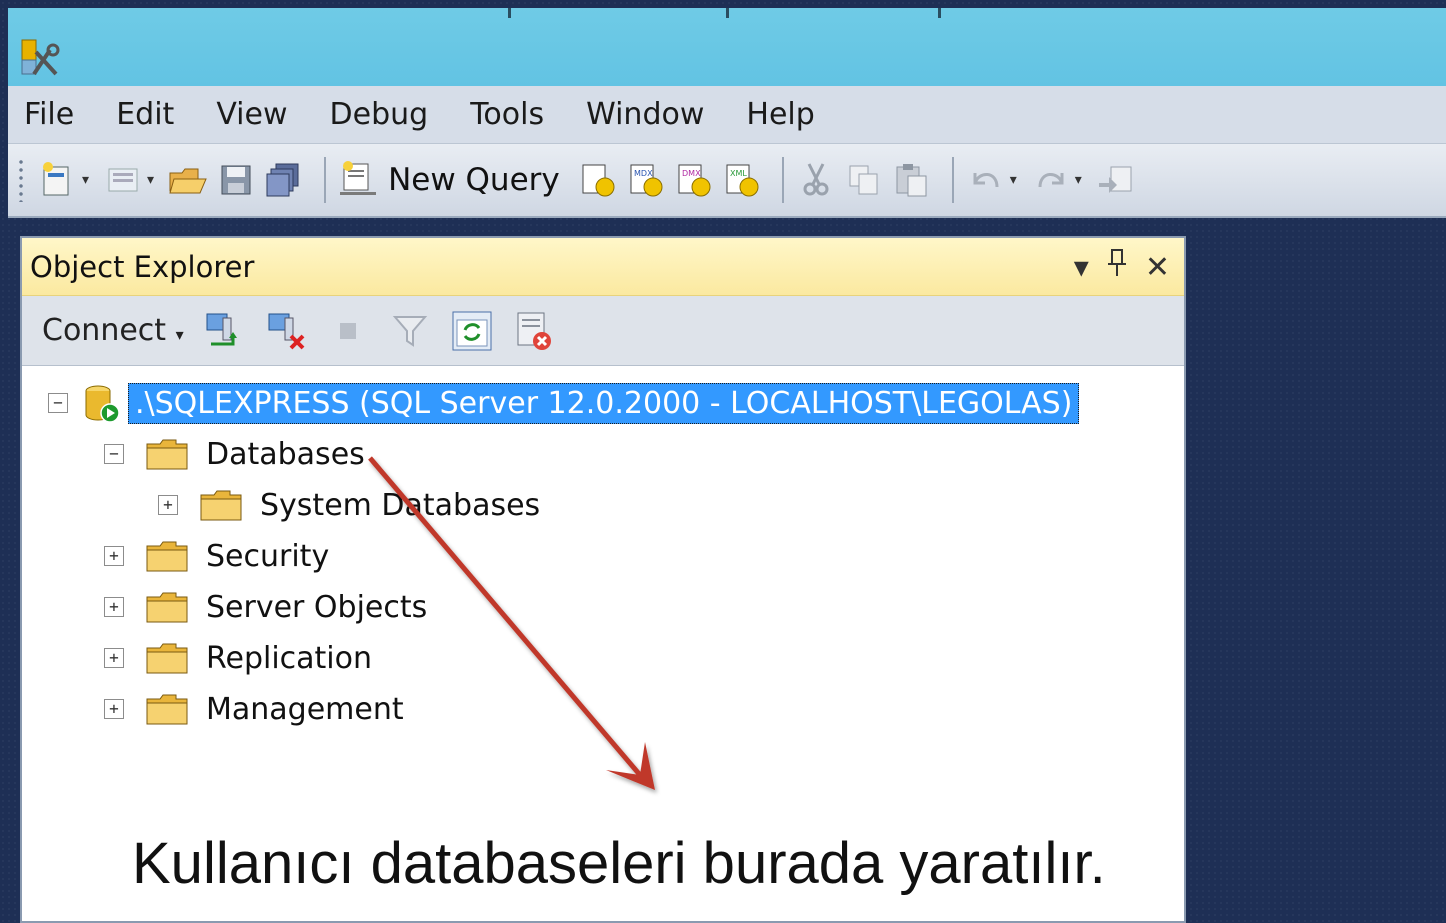  I want to click on tree-node-server-objects: + Server Objects, so click(265, 607).